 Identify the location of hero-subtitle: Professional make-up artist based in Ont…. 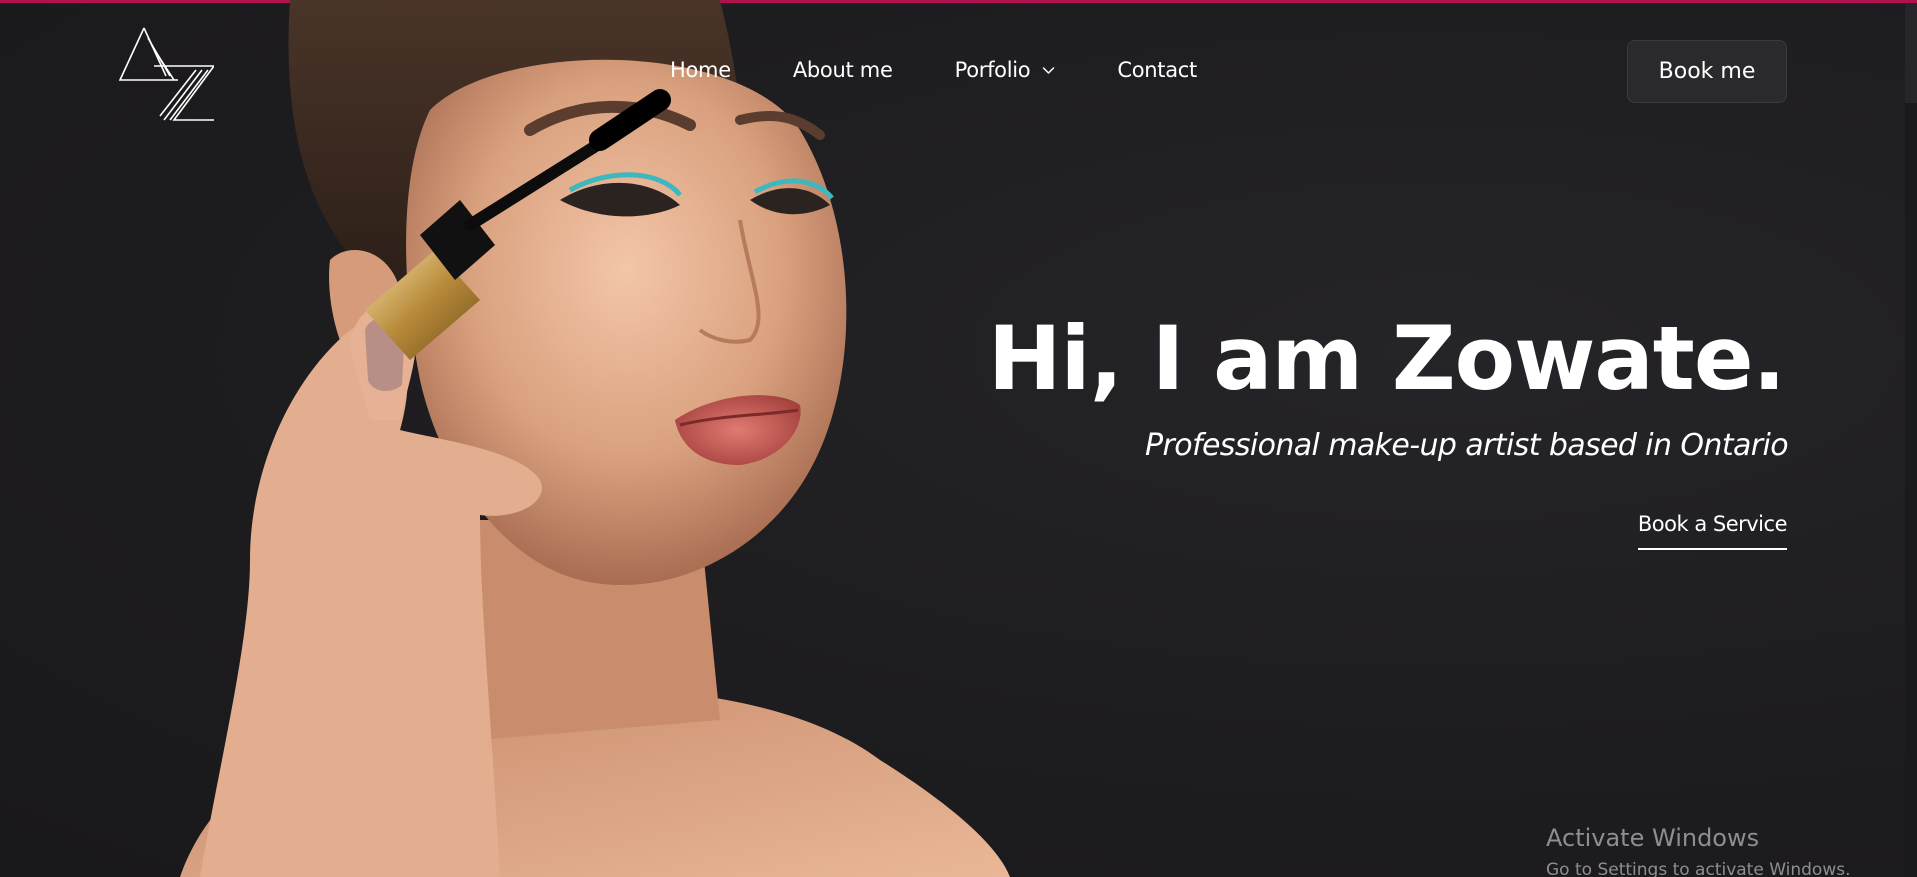
(1467, 445).